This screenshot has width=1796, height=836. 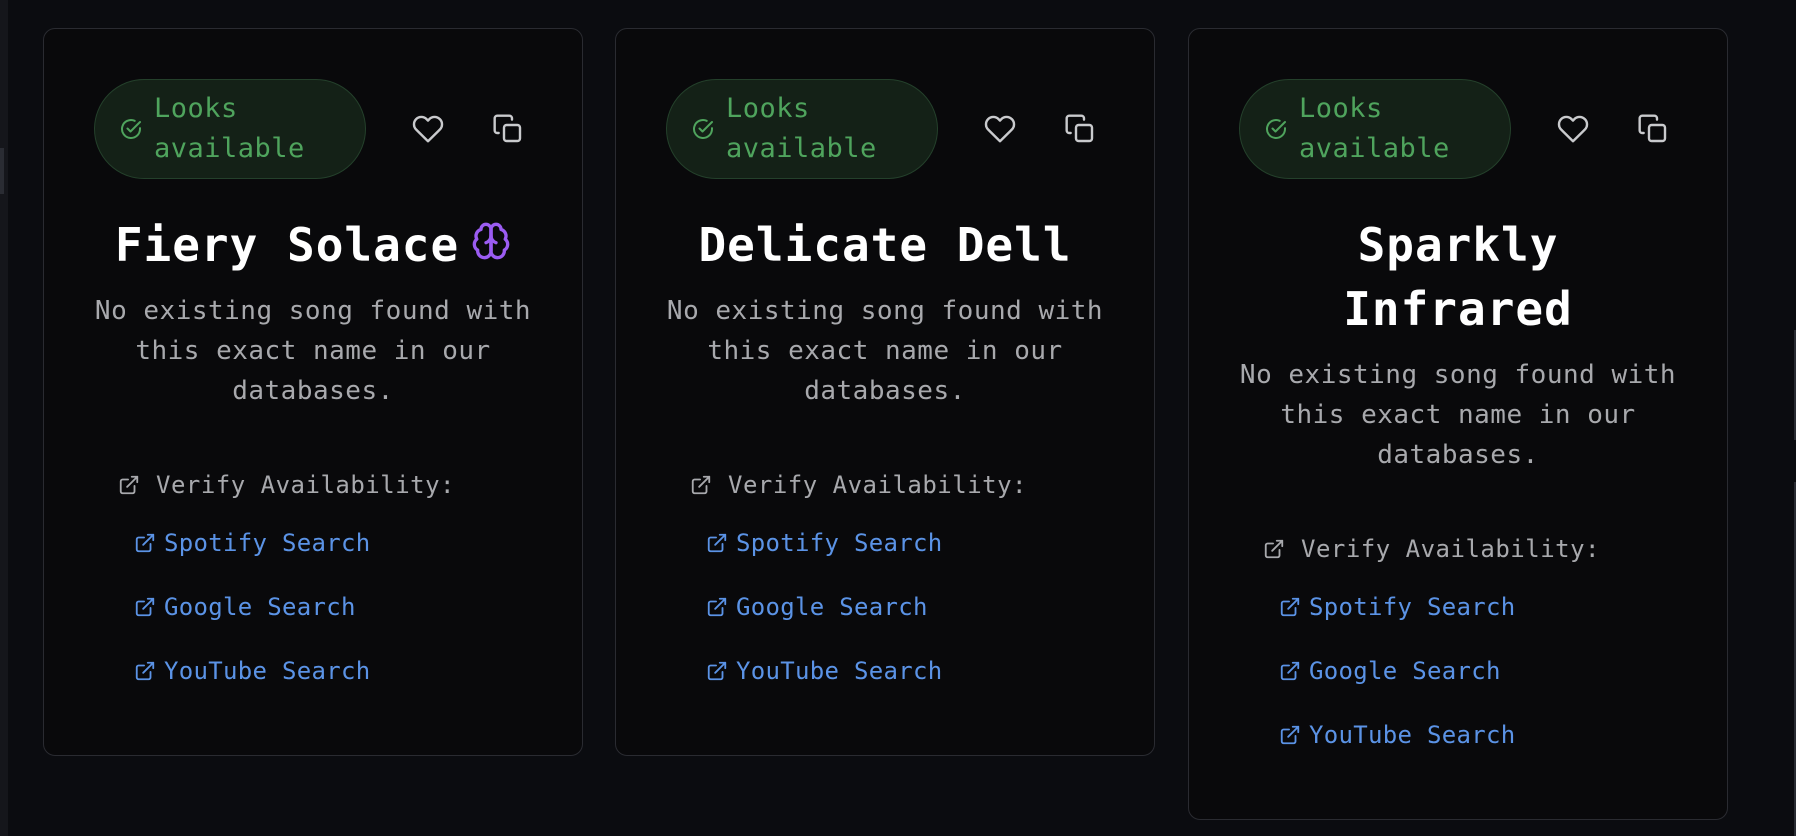 What do you see at coordinates (491, 245) in the screenshot?
I see `brain-icon` at bounding box center [491, 245].